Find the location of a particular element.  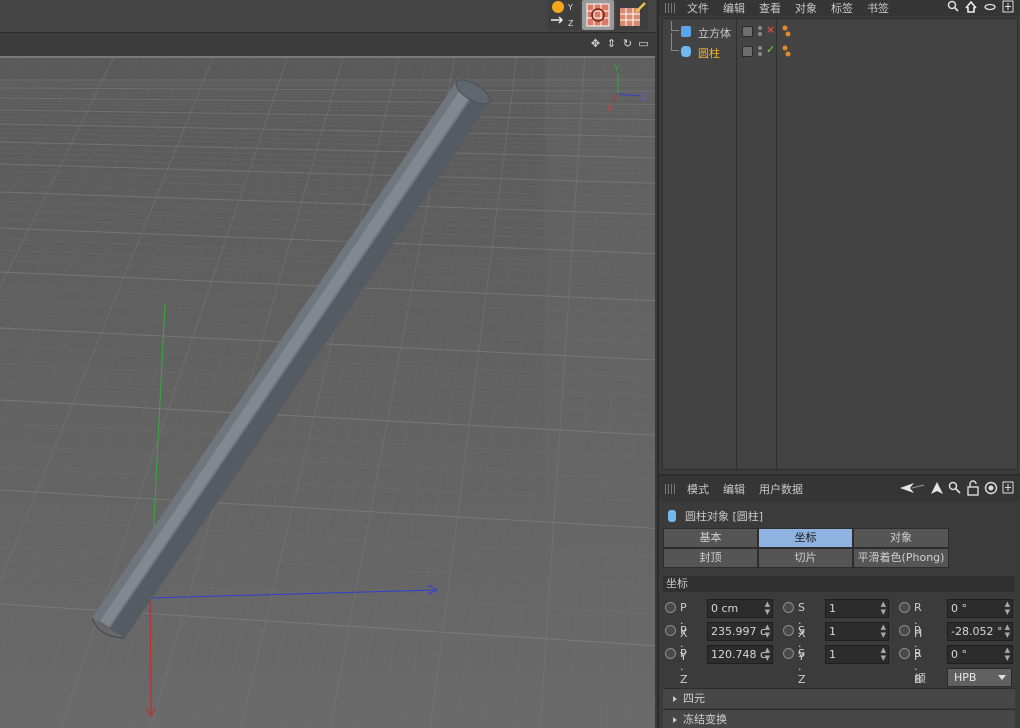

move-view-icon: ✥ is located at coordinates (595, 44).